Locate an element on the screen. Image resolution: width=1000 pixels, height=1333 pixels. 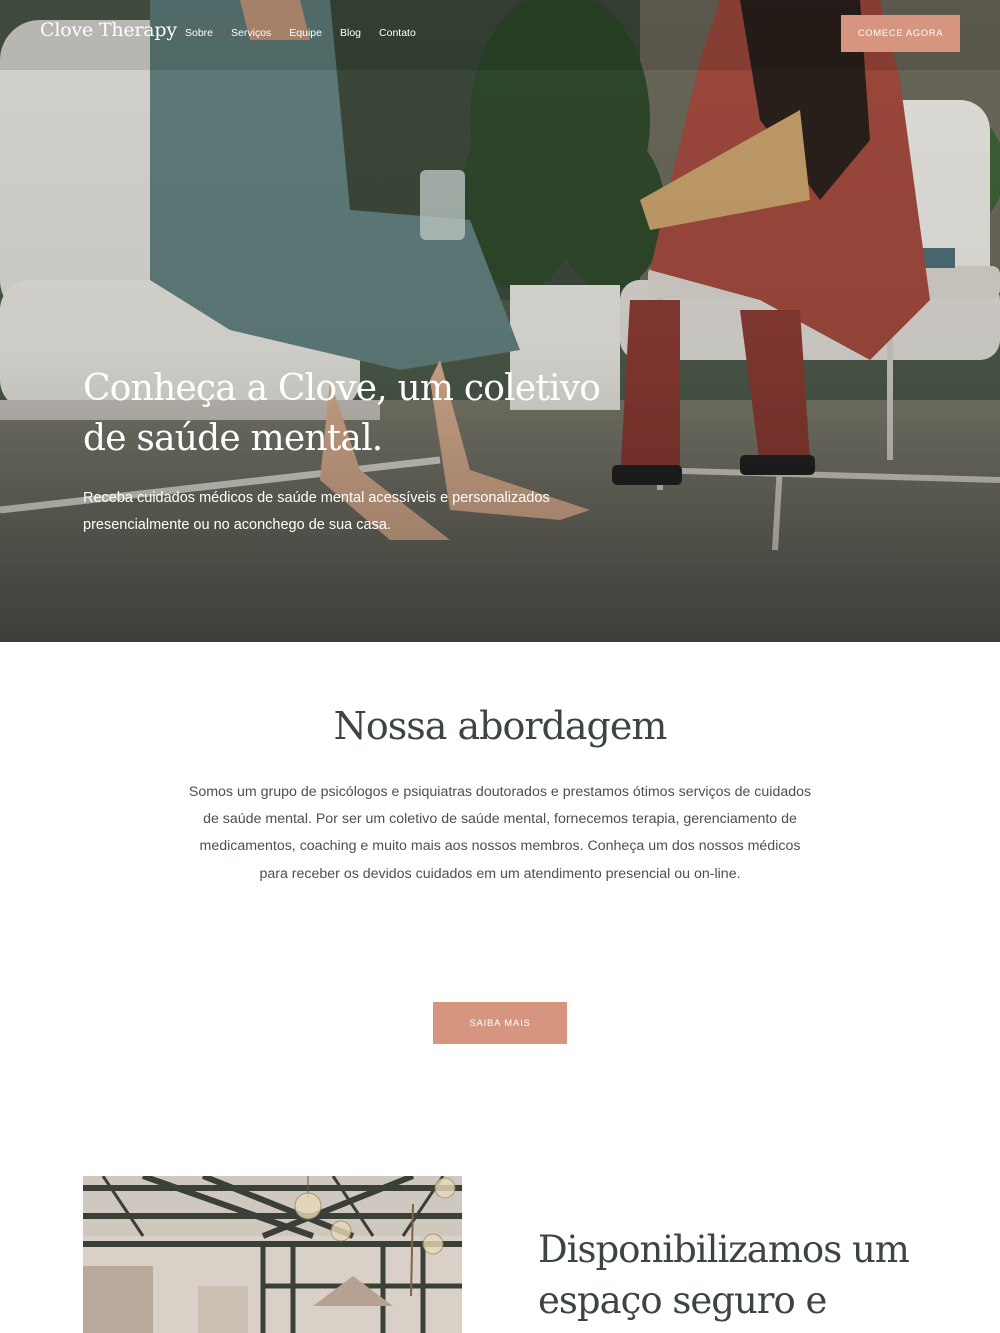
nav-link-blog: Blog is located at coordinates (350, 33).